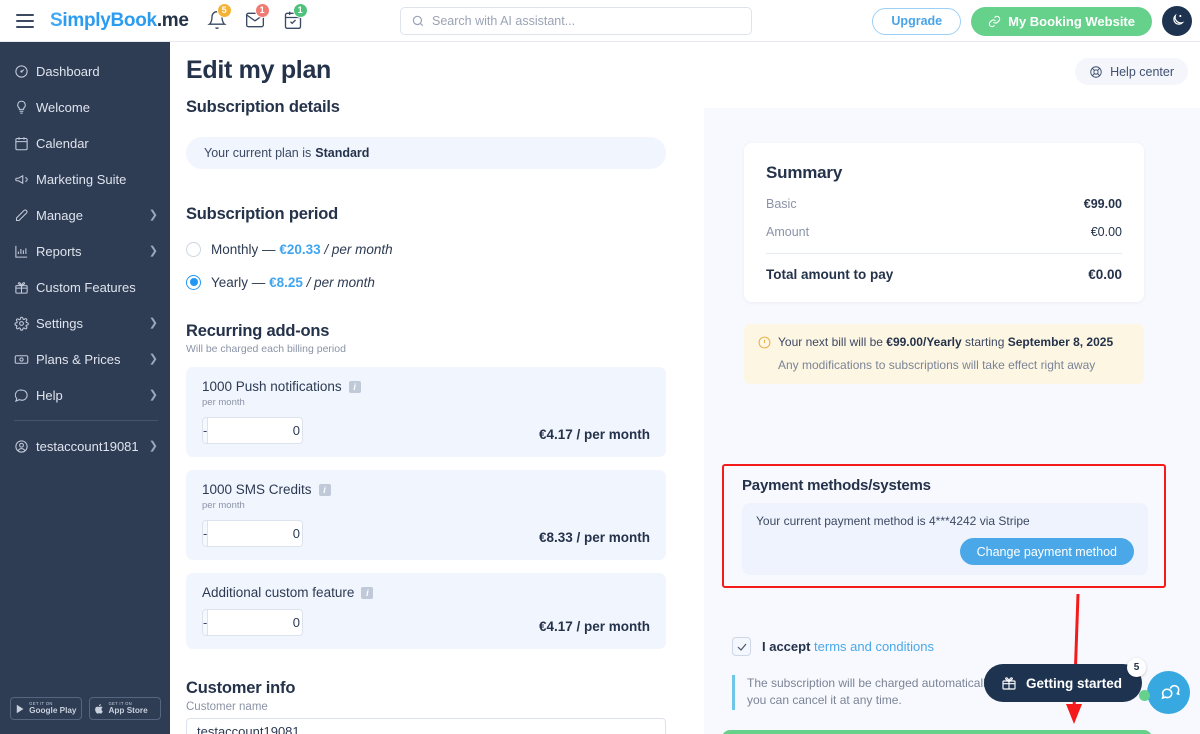 The width and height of the screenshot is (1200, 734). I want to click on customer-name-label: Customer name, so click(227, 707).